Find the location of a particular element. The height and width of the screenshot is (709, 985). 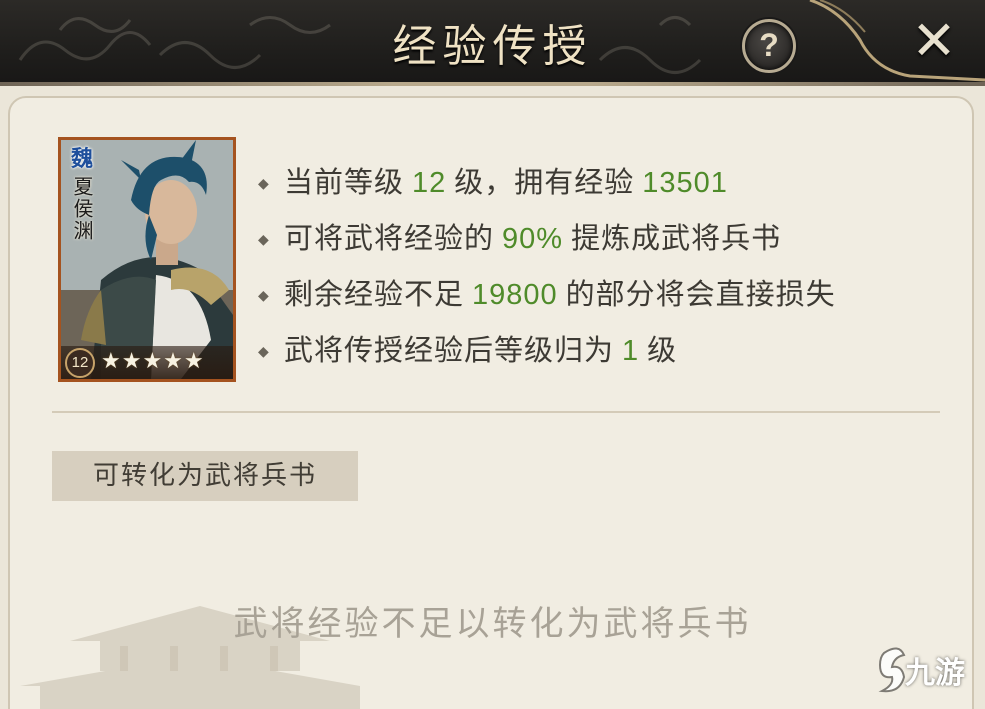

empty-state-message: 武将经验不足以转化为武将兵书 is located at coordinates (492, 624).